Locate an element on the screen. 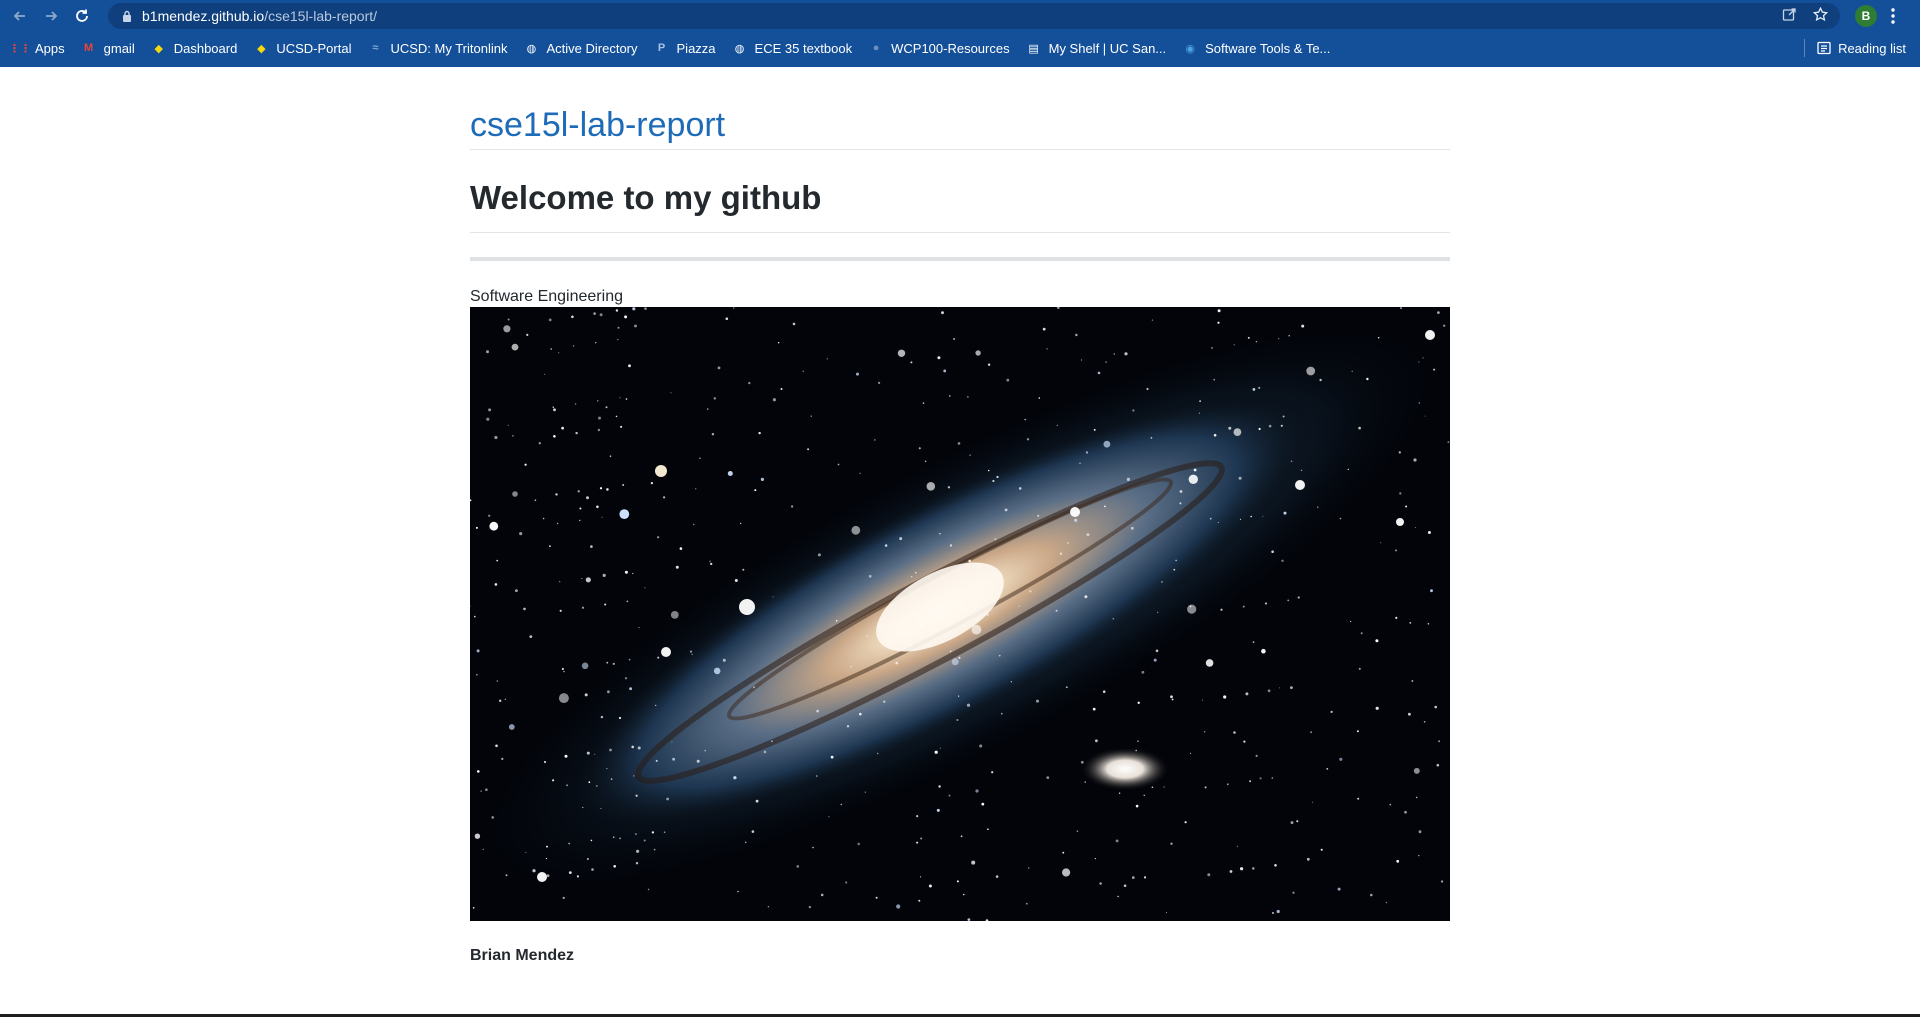  horizontal-rule is located at coordinates (960, 259).